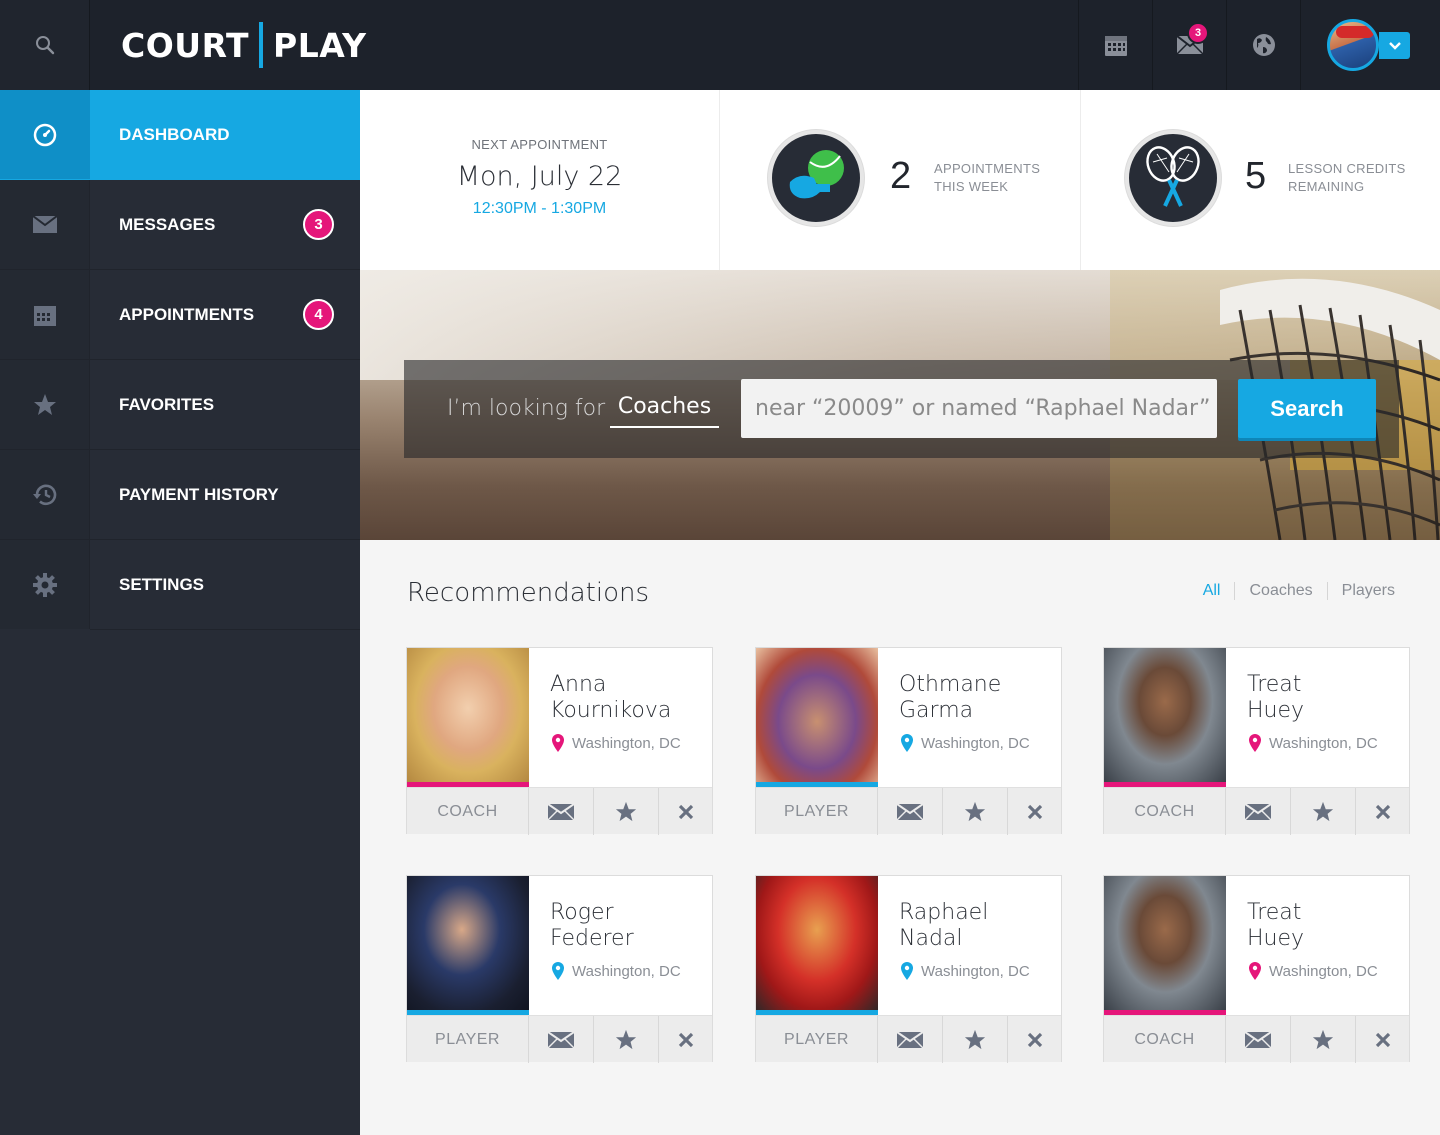 This screenshot has width=1440, height=1135. What do you see at coordinates (979, 926) in the screenshot?
I see `card-name: Raphael Nadal` at bounding box center [979, 926].